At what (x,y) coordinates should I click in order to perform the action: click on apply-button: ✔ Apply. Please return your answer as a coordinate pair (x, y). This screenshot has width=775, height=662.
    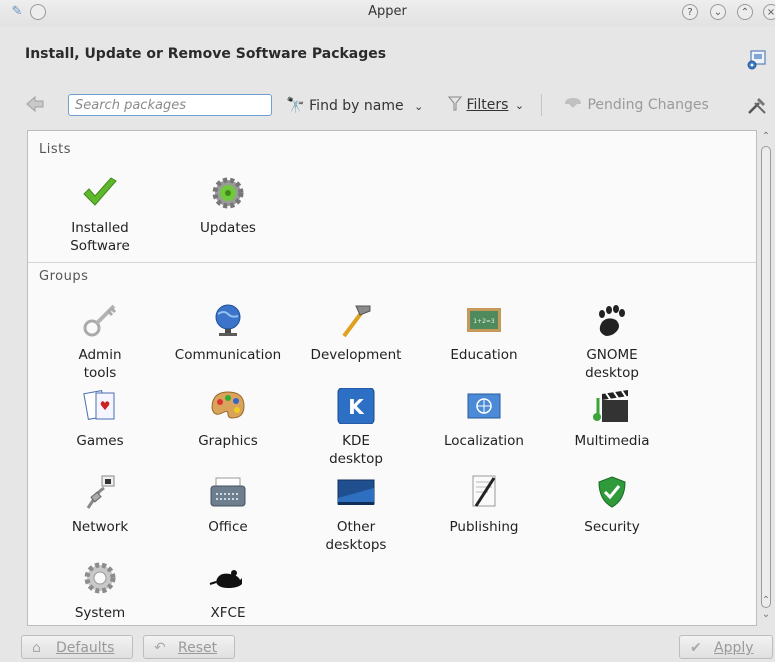
    Looking at the image, I should click on (726, 647).